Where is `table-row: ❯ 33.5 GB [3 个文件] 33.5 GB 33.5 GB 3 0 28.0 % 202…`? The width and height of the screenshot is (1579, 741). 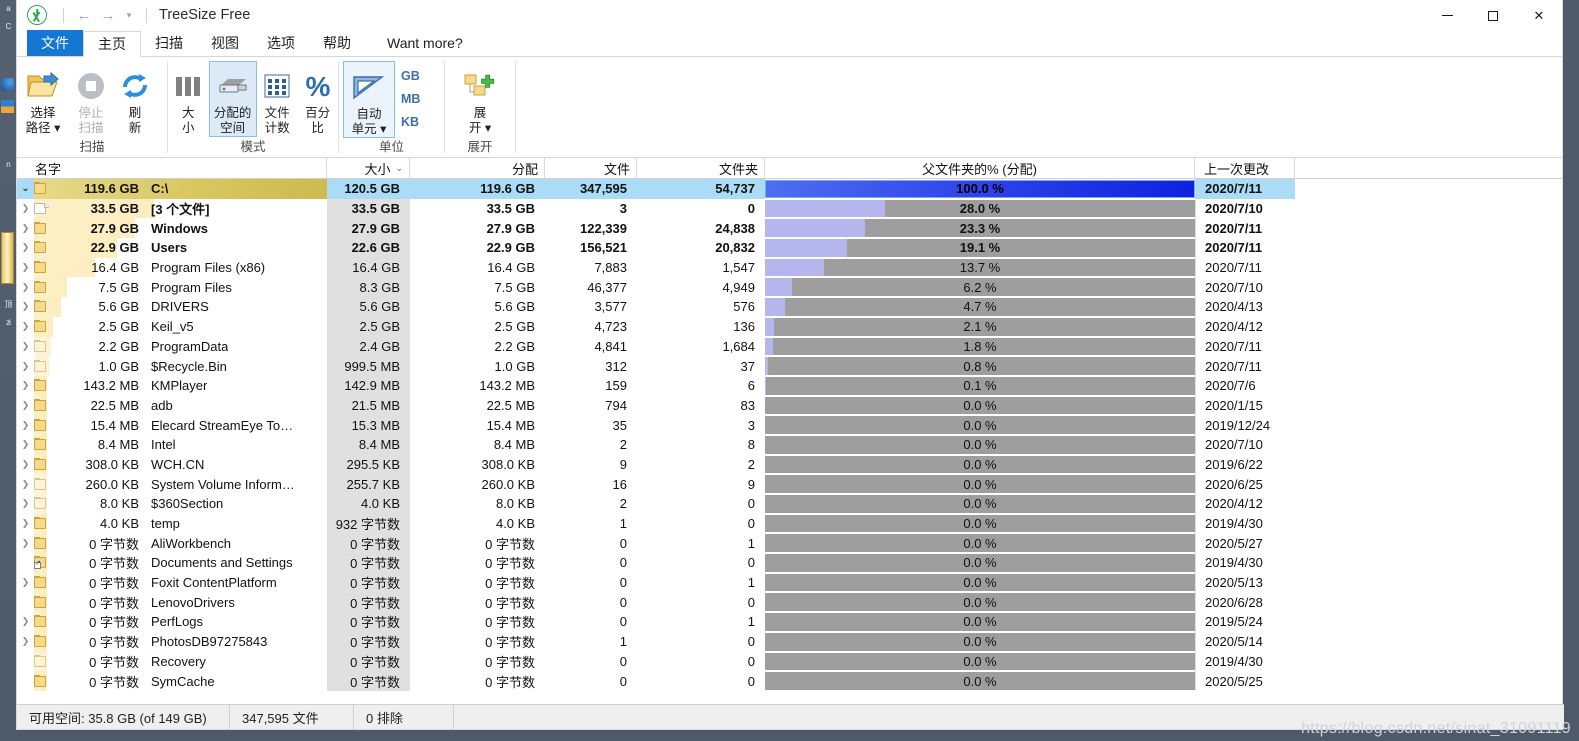
table-row: ❯ 33.5 GB [3 个文件] 33.5 GB 33.5 GB 3 0 28.0 % 202… is located at coordinates (789, 208).